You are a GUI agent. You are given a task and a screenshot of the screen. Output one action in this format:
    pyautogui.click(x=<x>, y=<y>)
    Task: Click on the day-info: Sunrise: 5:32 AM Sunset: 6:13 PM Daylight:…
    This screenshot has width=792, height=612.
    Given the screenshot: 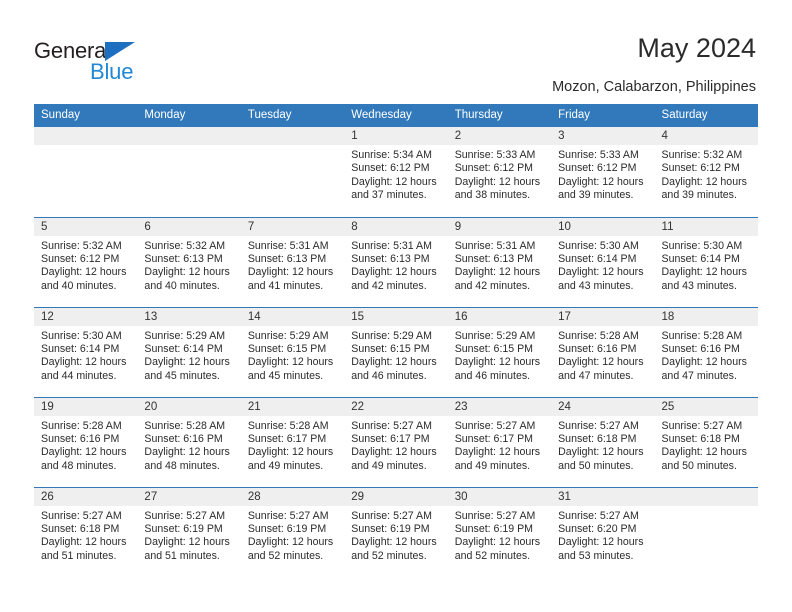 What is the action you would take?
    pyautogui.click(x=188, y=265)
    